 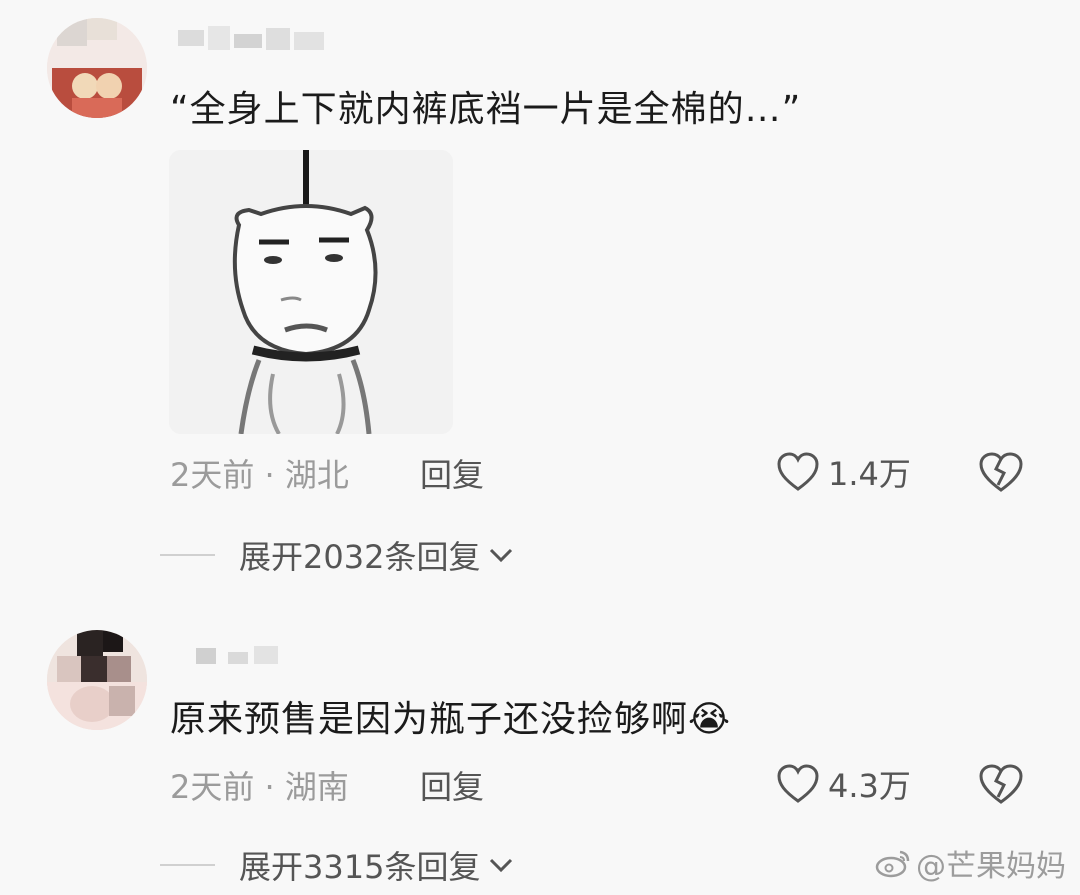 I want to click on like-button: 4.3万, so click(x=843, y=784).